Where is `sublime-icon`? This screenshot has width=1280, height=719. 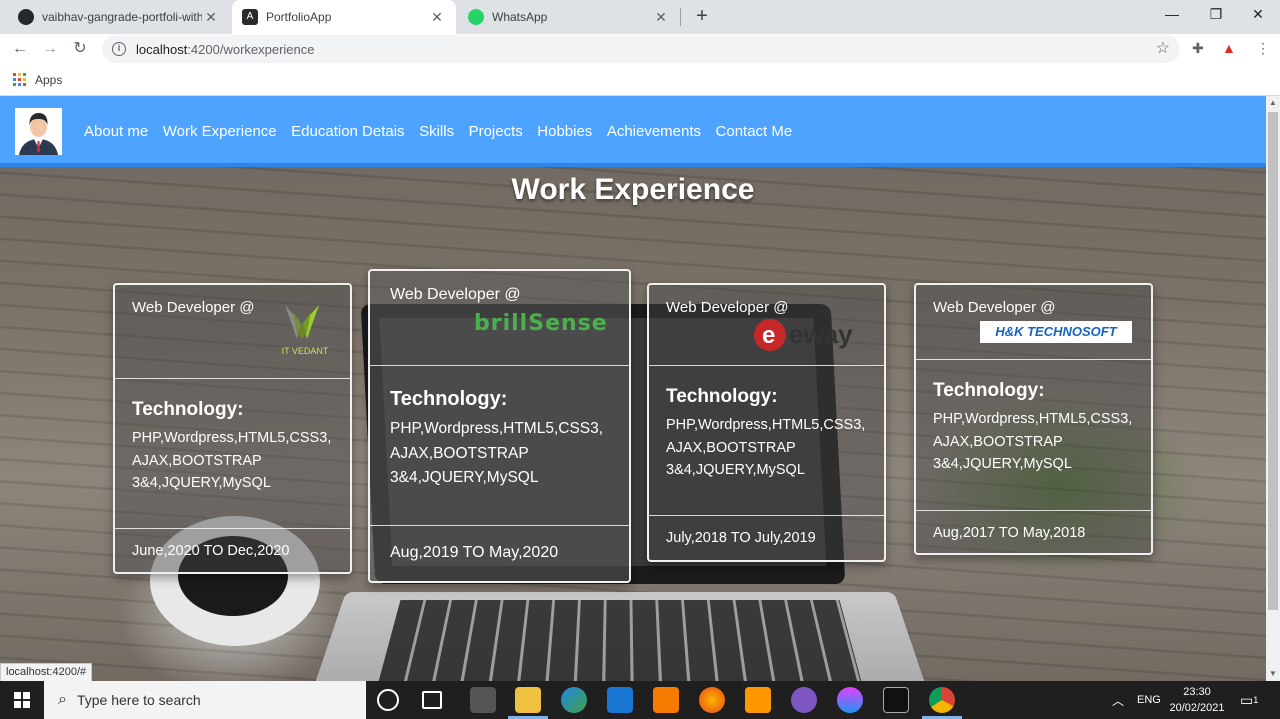 sublime-icon is located at coordinates (758, 700).